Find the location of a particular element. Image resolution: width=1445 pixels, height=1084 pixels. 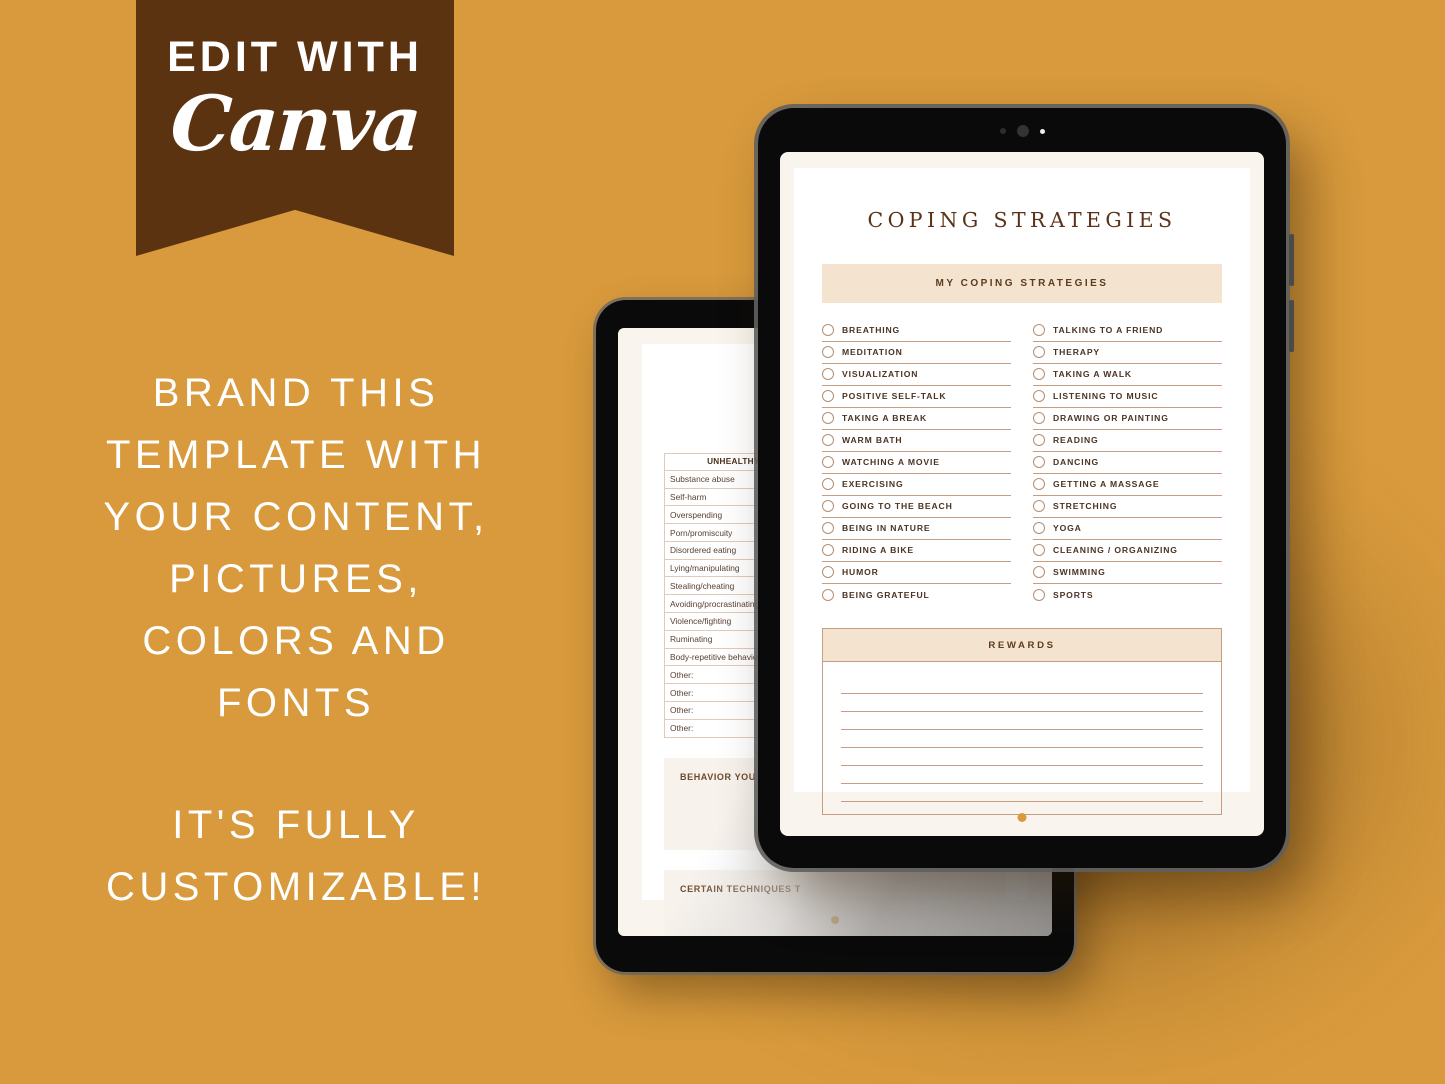

checklist-item-label: GETTING A MASSAGE is located at coordinates (1106, 484).